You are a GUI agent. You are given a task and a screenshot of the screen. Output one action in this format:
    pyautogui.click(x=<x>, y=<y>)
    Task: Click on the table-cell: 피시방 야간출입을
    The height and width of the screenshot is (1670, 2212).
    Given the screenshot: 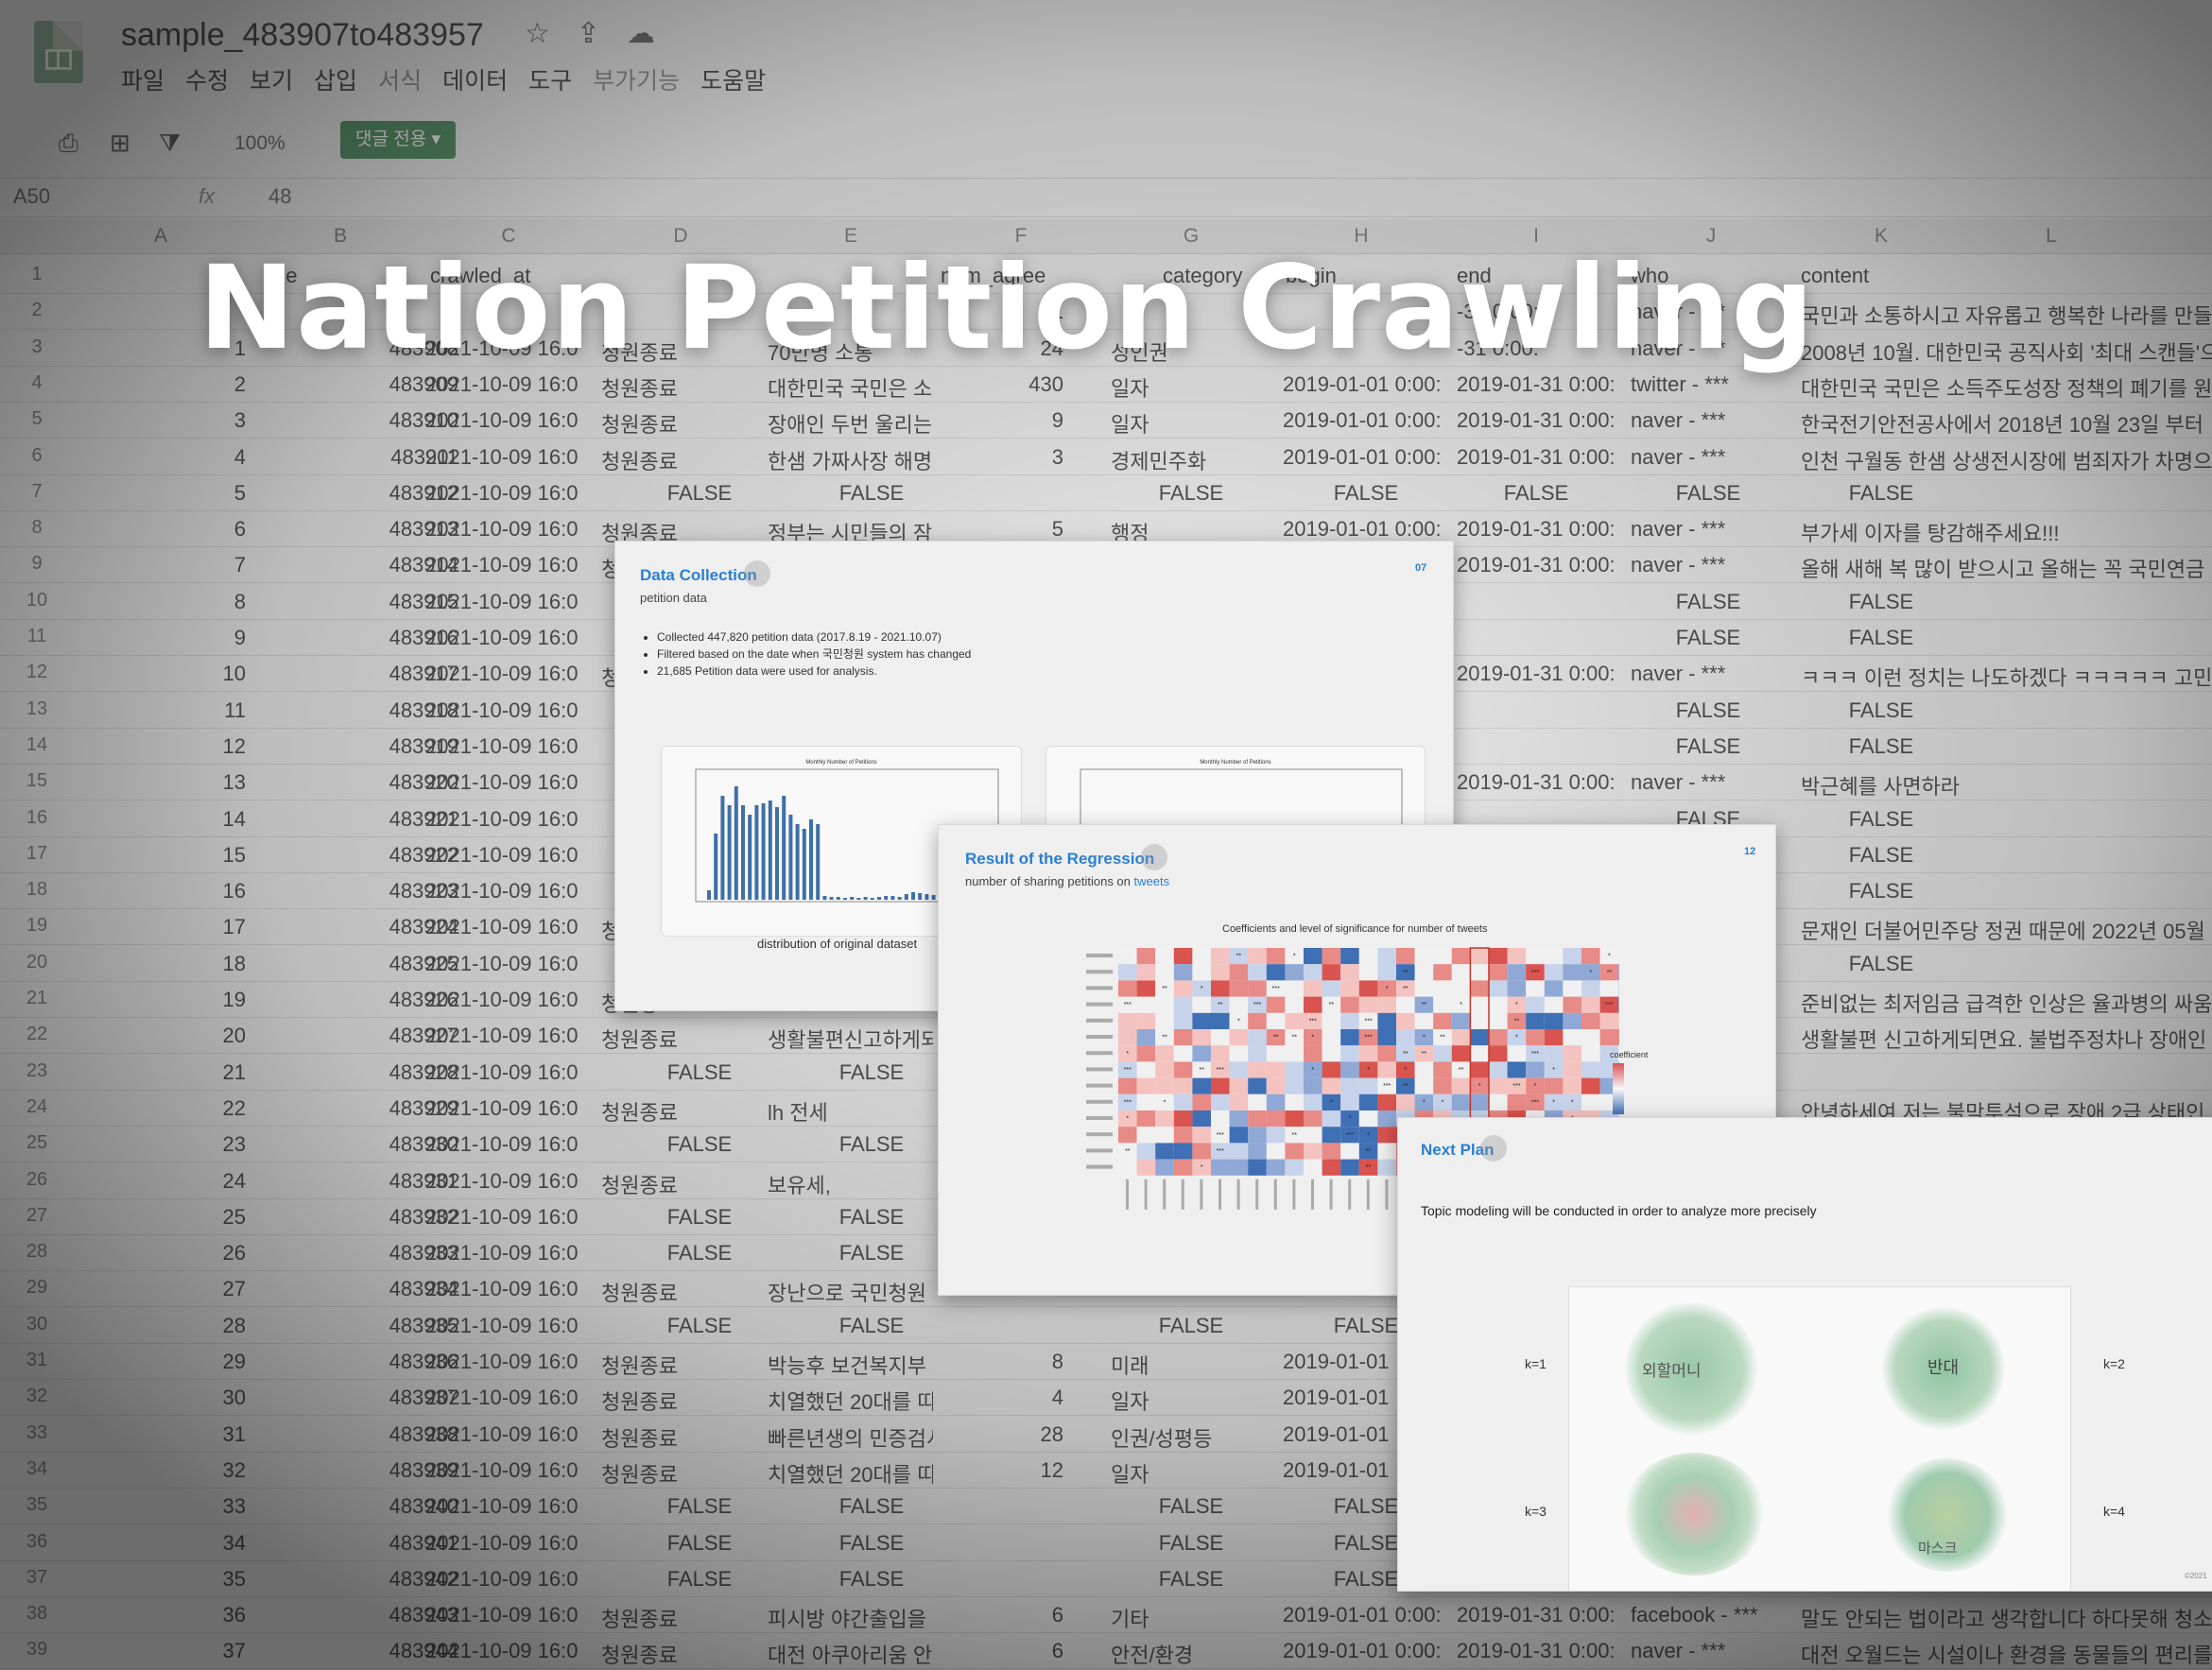 What is the action you would take?
    pyautogui.click(x=850, y=1618)
    